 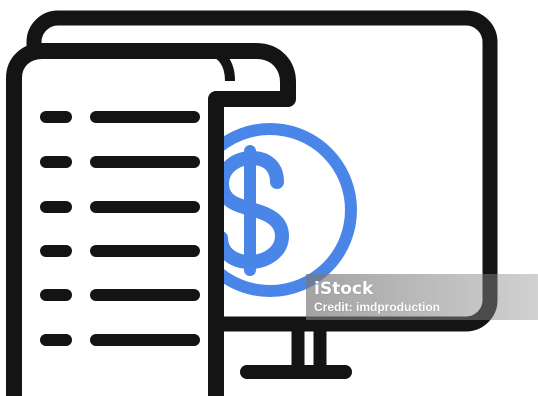 What do you see at coordinates (377, 307) in the screenshot?
I see `watermark-credit: Credit: imdproduction` at bounding box center [377, 307].